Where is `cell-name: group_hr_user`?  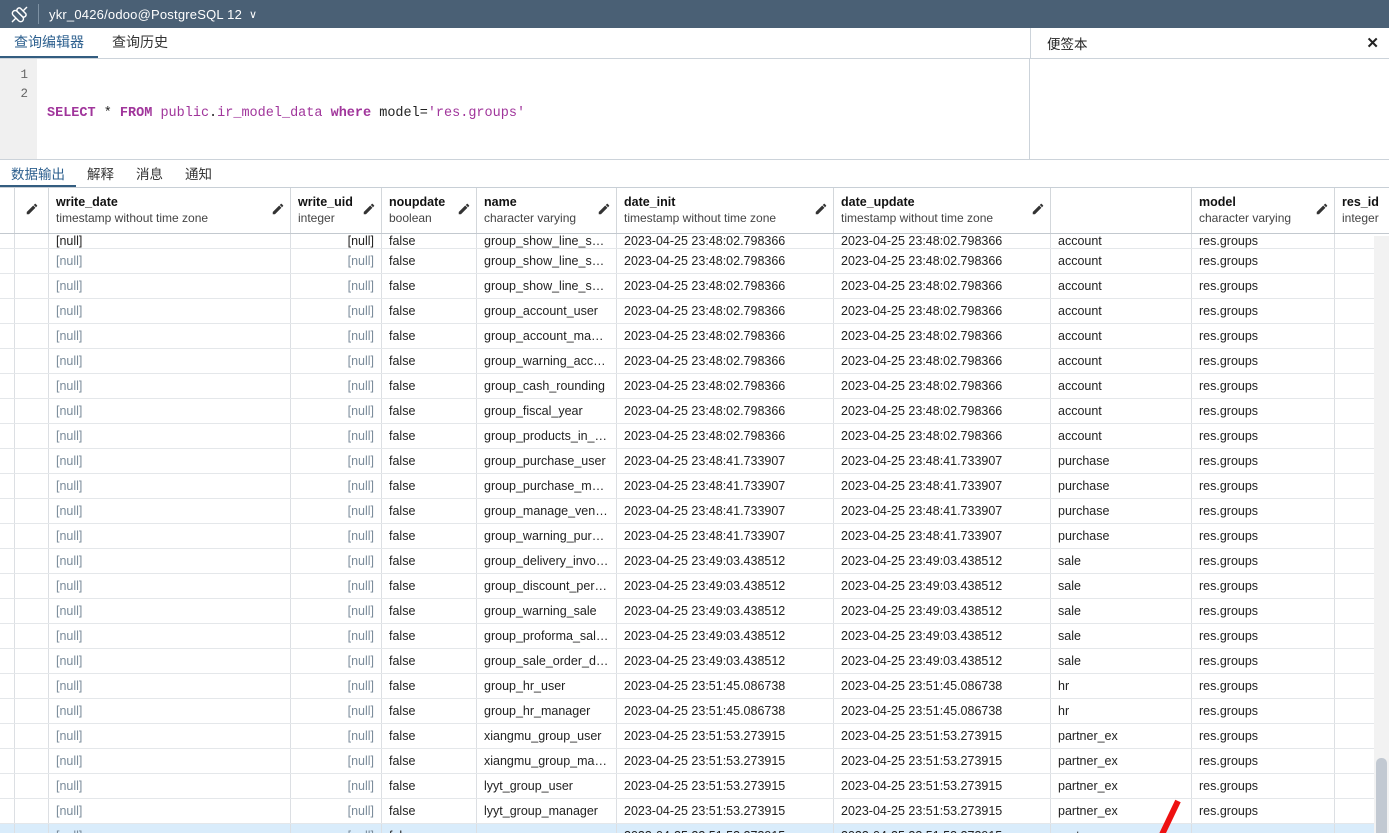 cell-name: group_hr_user is located at coordinates (546, 686).